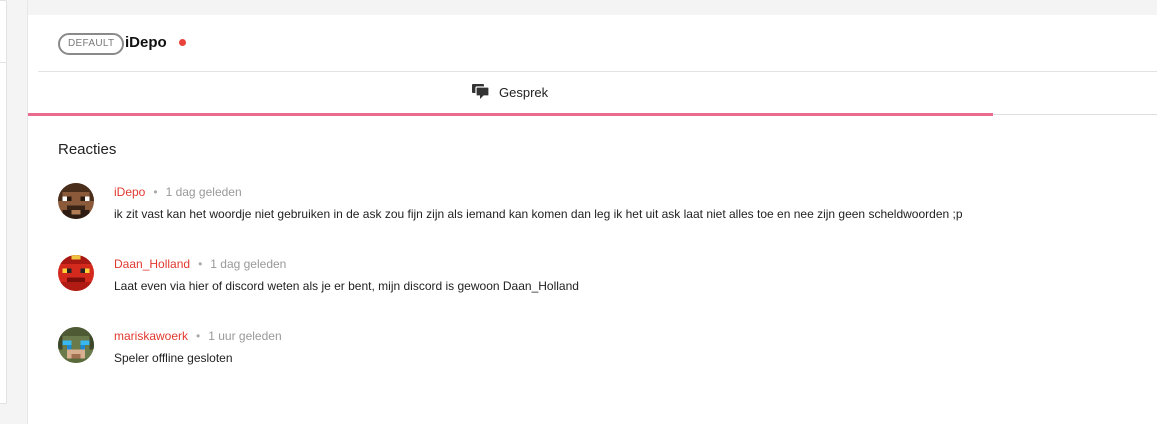 The height and width of the screenshot is (424, 1157). Describe the element at coordinates (245, 336) in the screenshot. I see `comment-timestamp: 1 uur geleden` at that location.